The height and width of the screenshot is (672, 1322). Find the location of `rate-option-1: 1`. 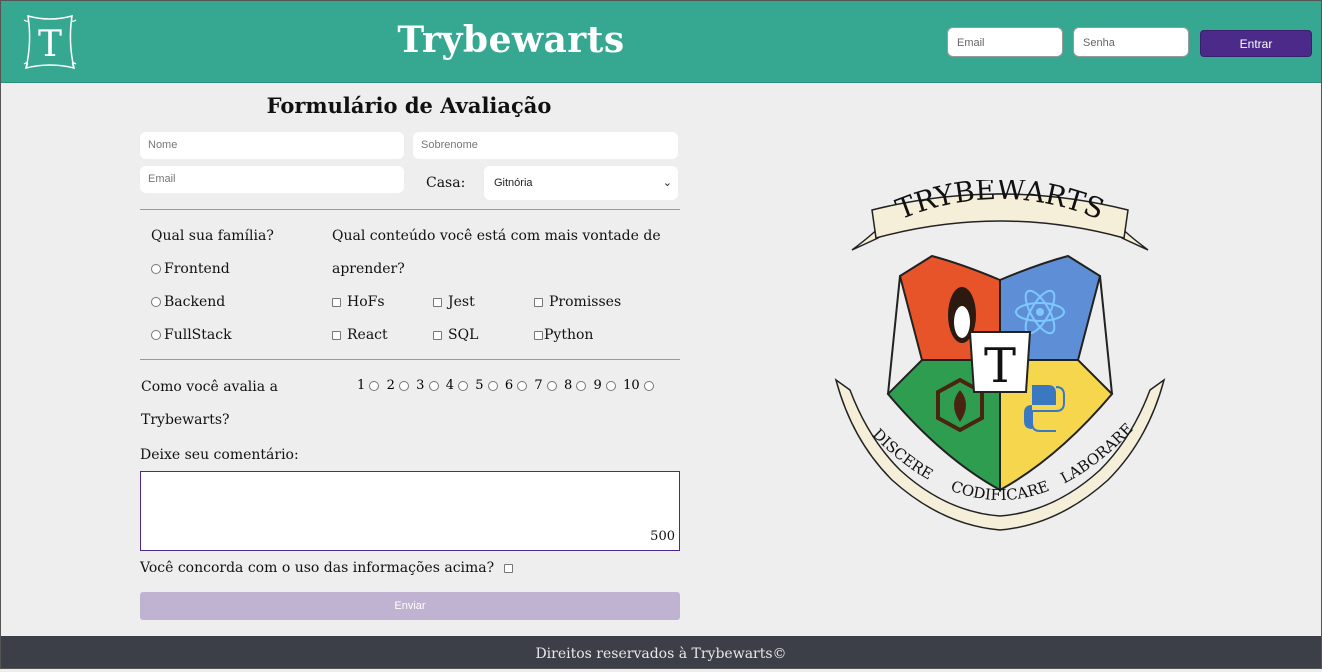

rate-option-1: 1 is located at coordinates (369, 385).